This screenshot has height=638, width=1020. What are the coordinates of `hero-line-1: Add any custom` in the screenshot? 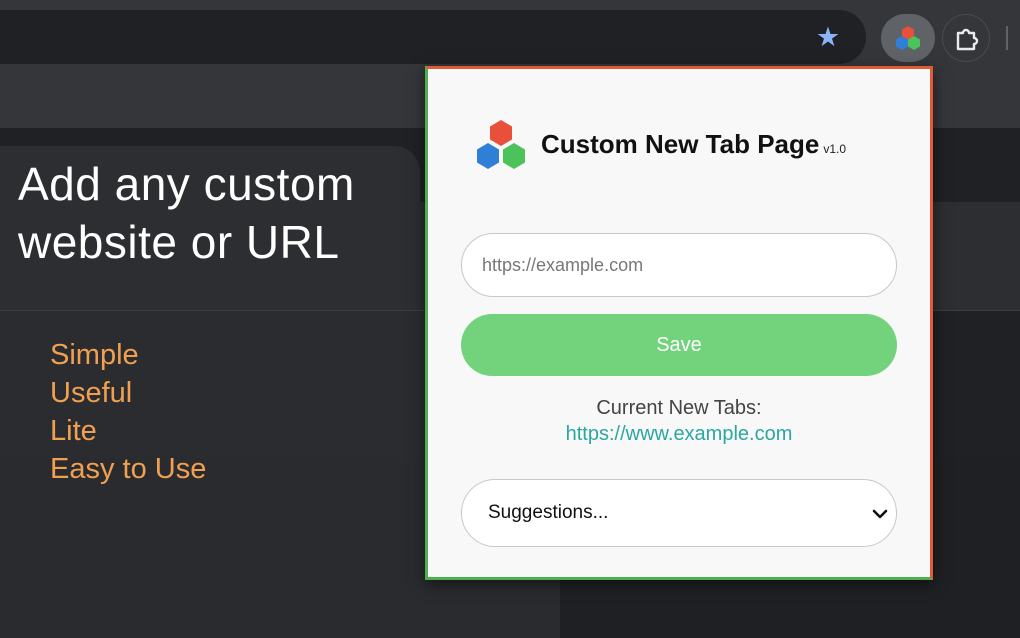 It's located at (186, 184).